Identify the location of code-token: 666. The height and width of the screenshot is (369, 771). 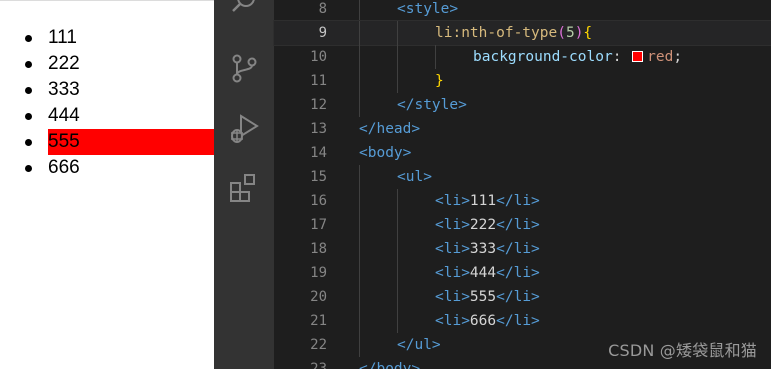
(483, 321).